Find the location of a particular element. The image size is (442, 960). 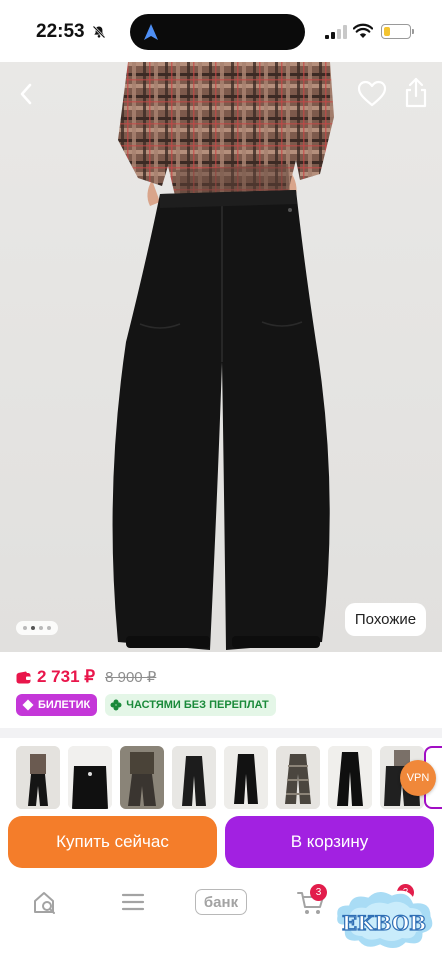

installments-badge-label: ЧАСТЯМИ БЕЗ ПЕРЕПЛАТ is located at coordinates (197, 705).